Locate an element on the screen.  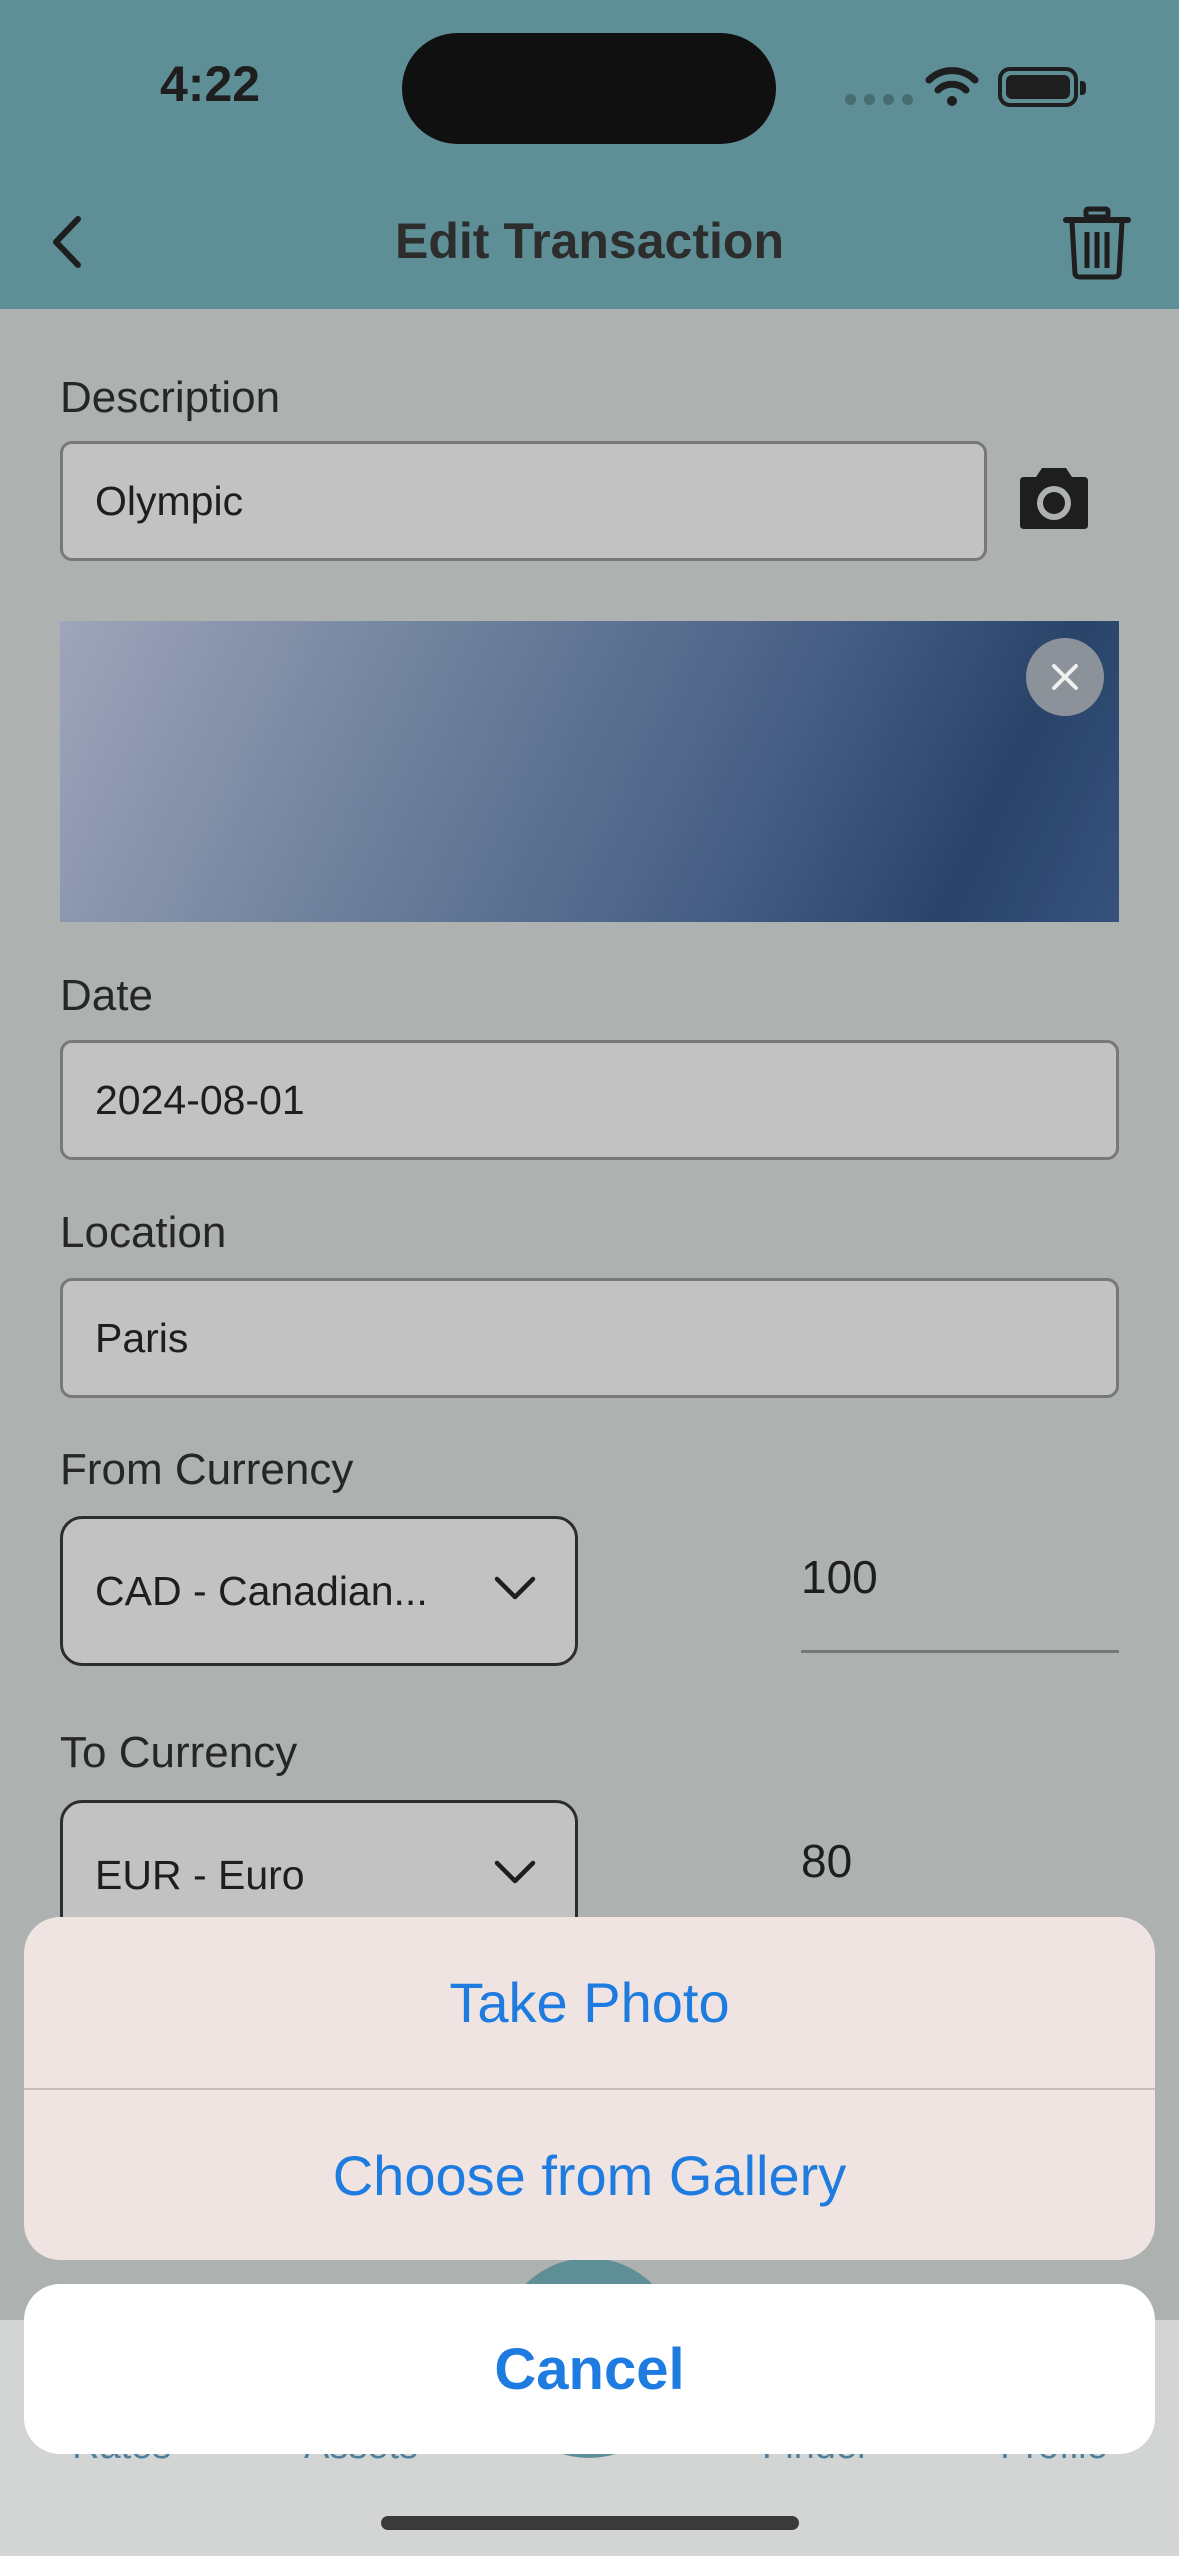
choose-from-gallery-button: Choose from Gallery is located at coordinates (589, 2175).